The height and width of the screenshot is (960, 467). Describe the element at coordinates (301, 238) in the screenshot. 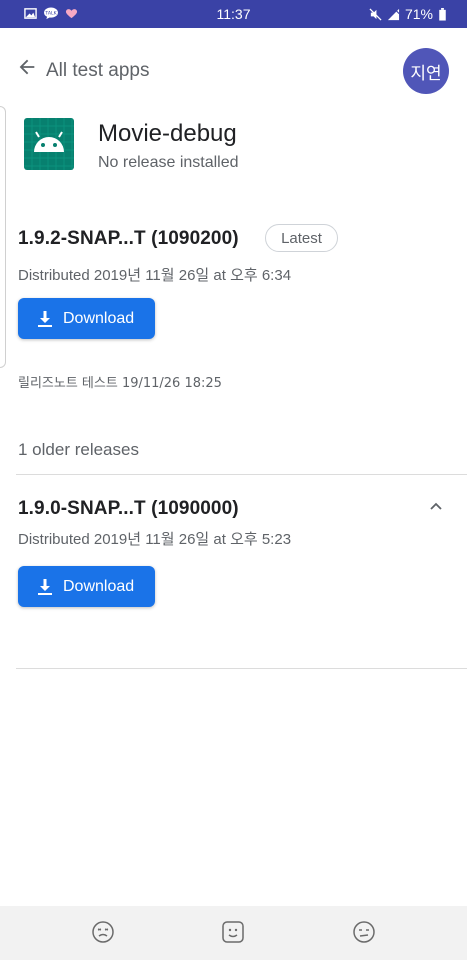

I see `latest-badge: Latest` at that location.